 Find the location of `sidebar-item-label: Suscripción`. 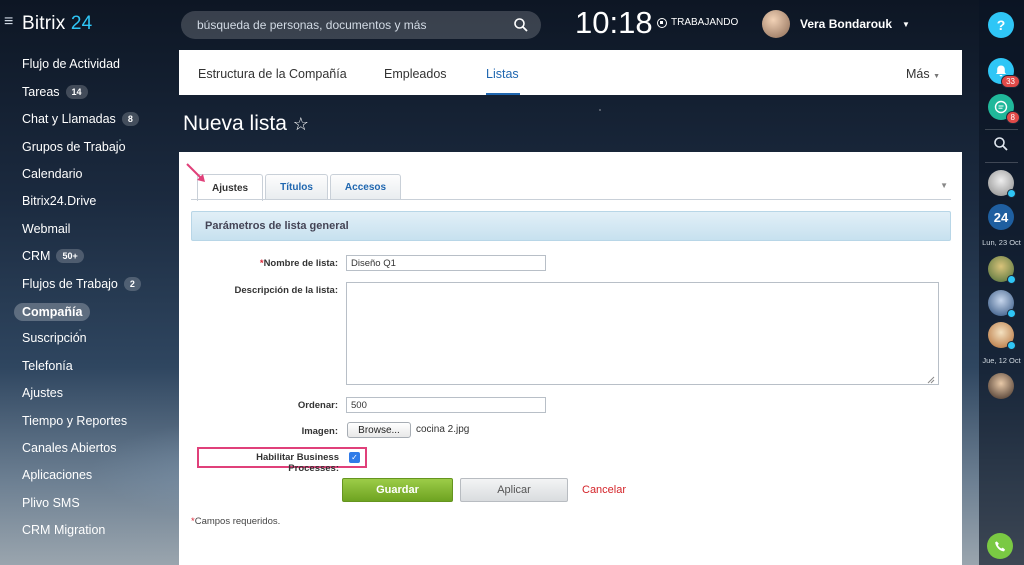

sidebar-item-label: Suscripción is located at coordinates (54, 338).